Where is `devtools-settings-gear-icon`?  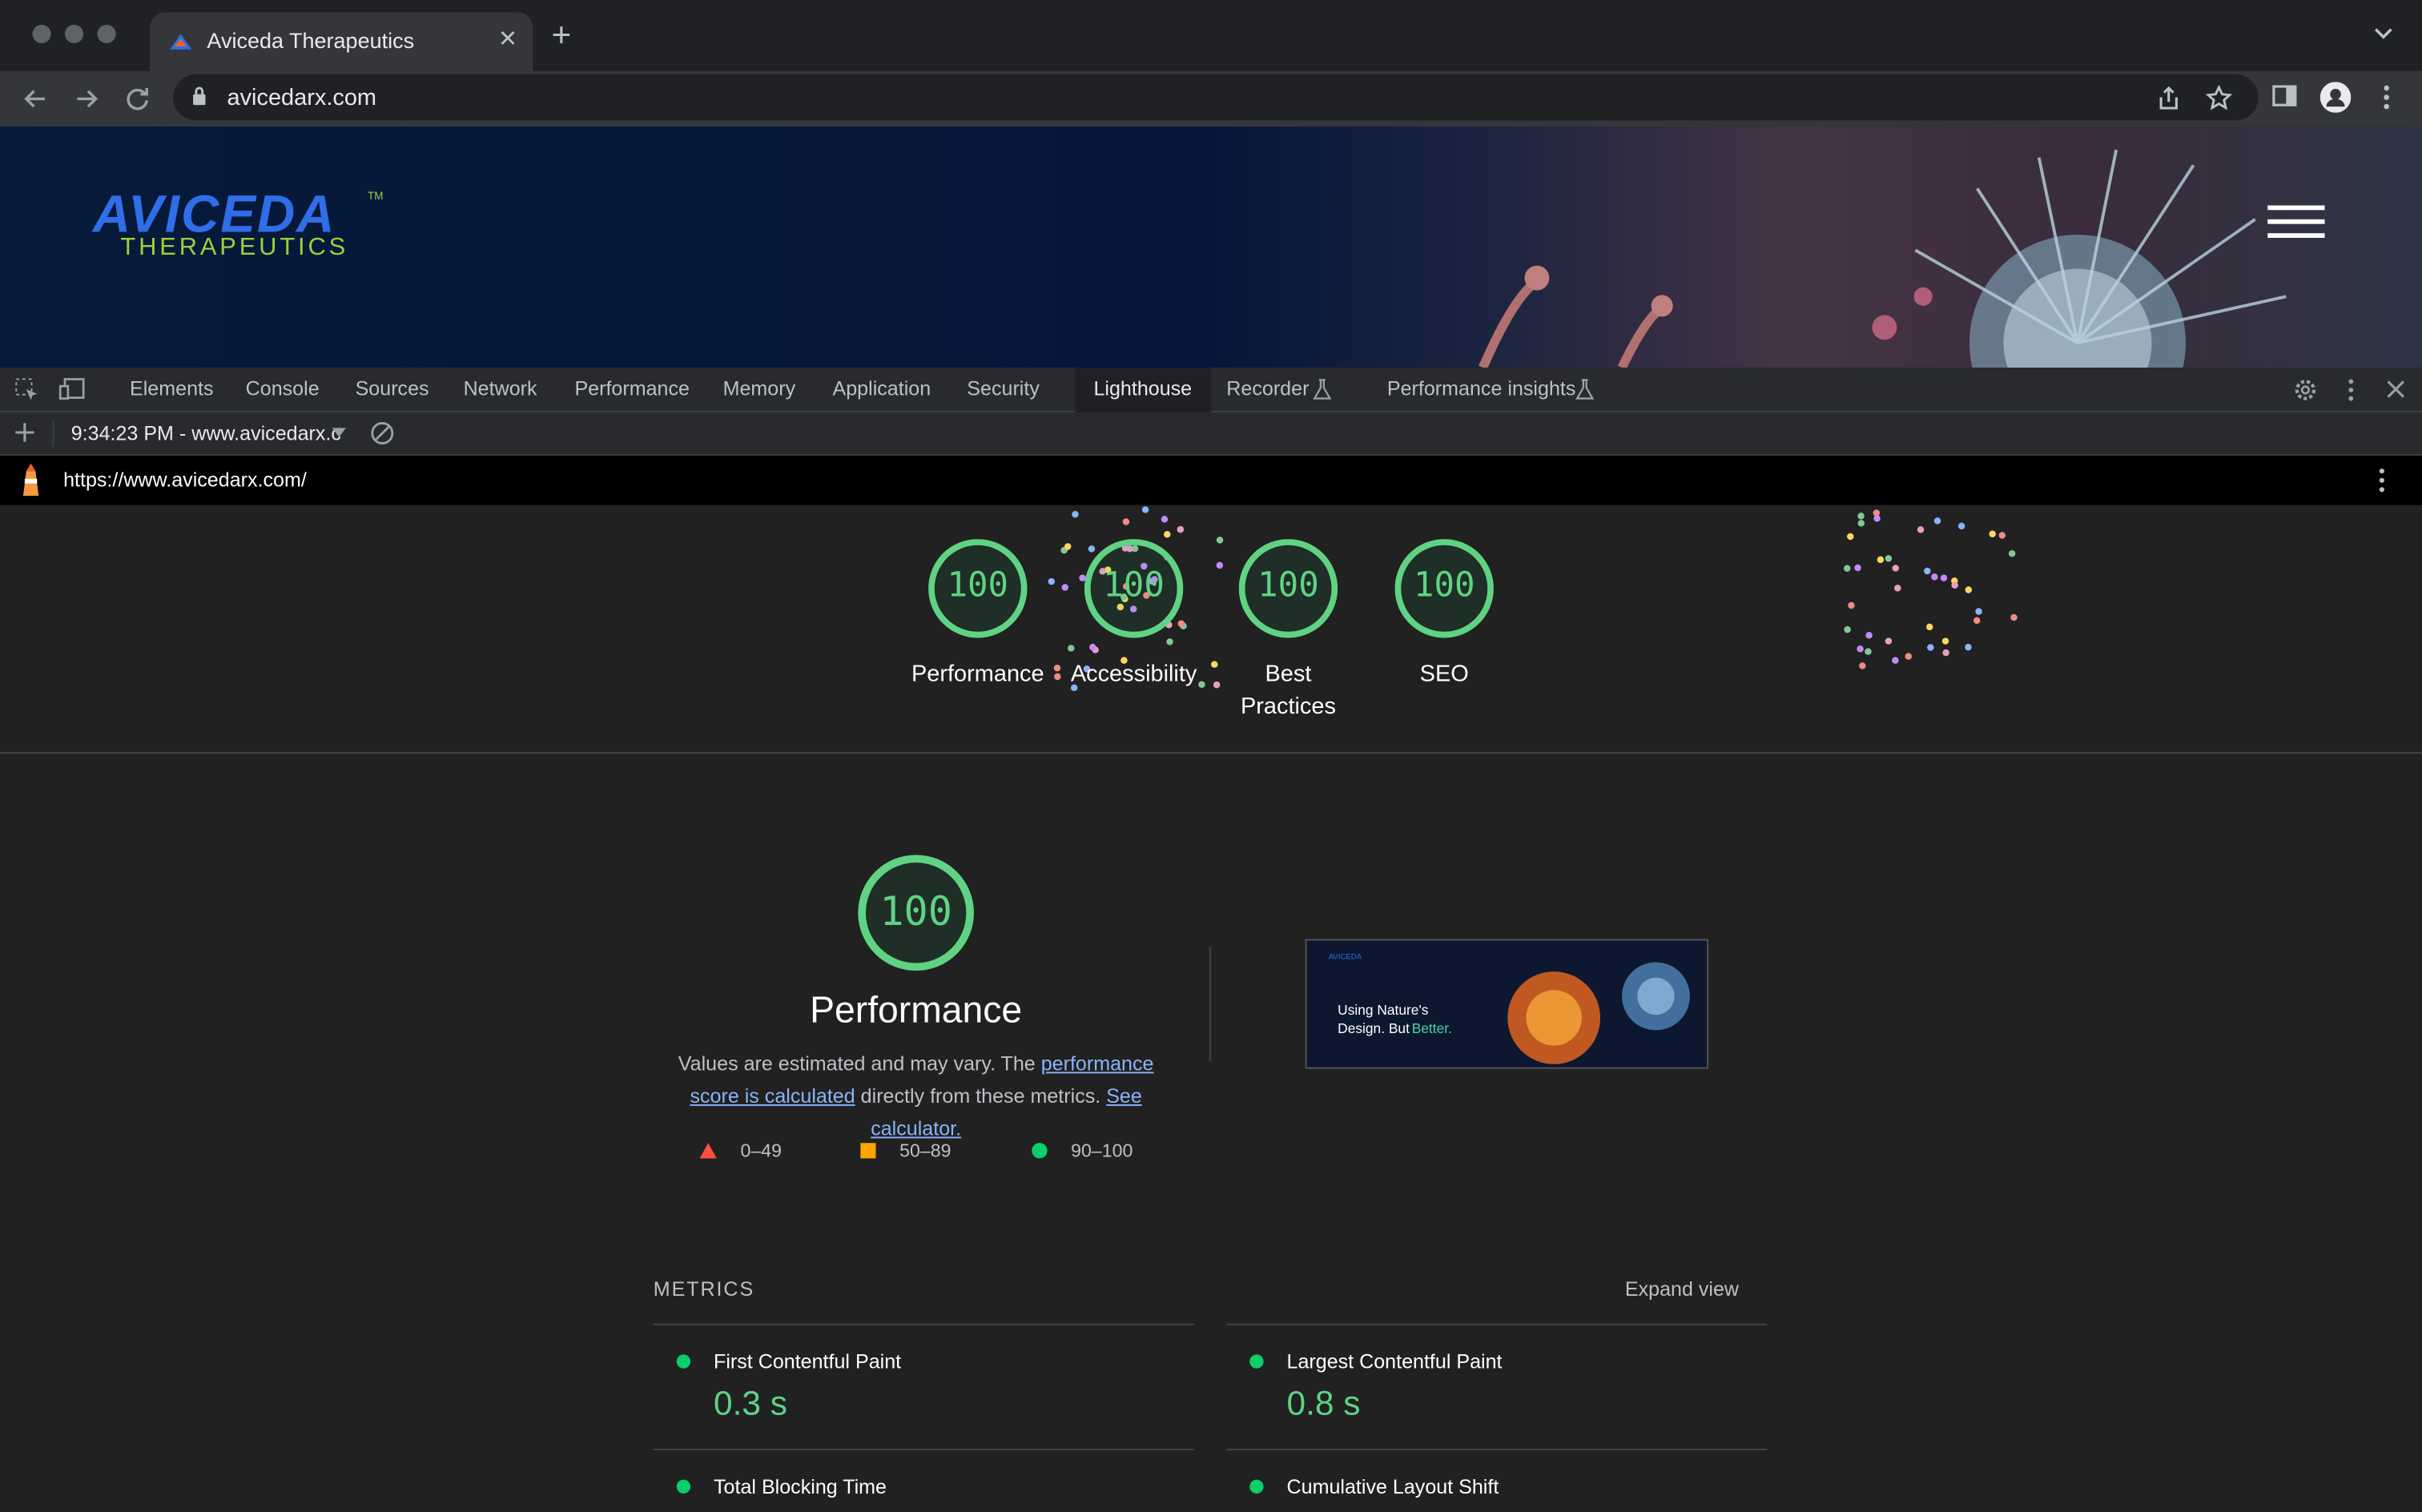 devtools-settings-gear-icon is located at coordinates (2305, 390).